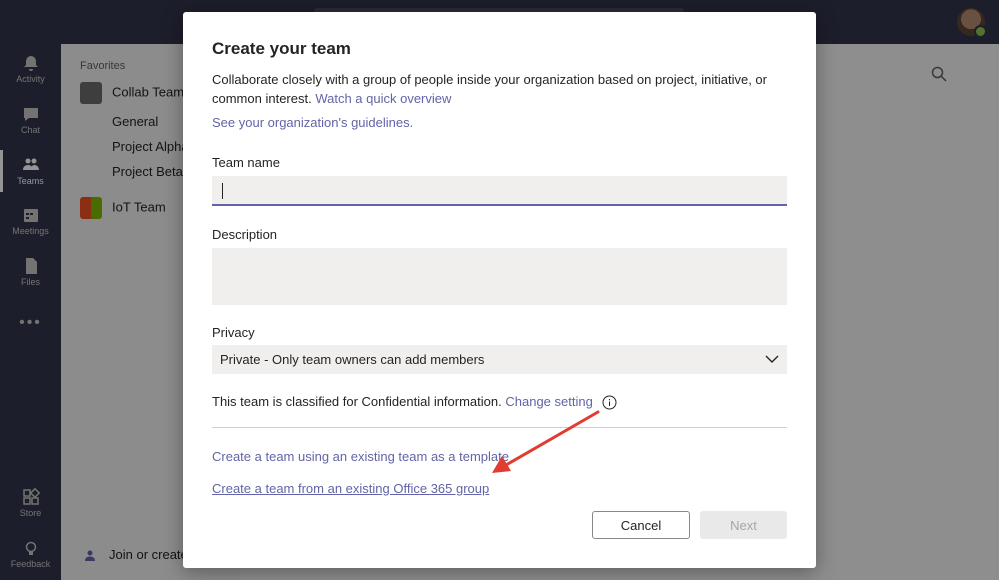  What do you see at coordinates (546, 441) in the screenshot?
I see `annotation-arrow` at bounding box center [546, 441].